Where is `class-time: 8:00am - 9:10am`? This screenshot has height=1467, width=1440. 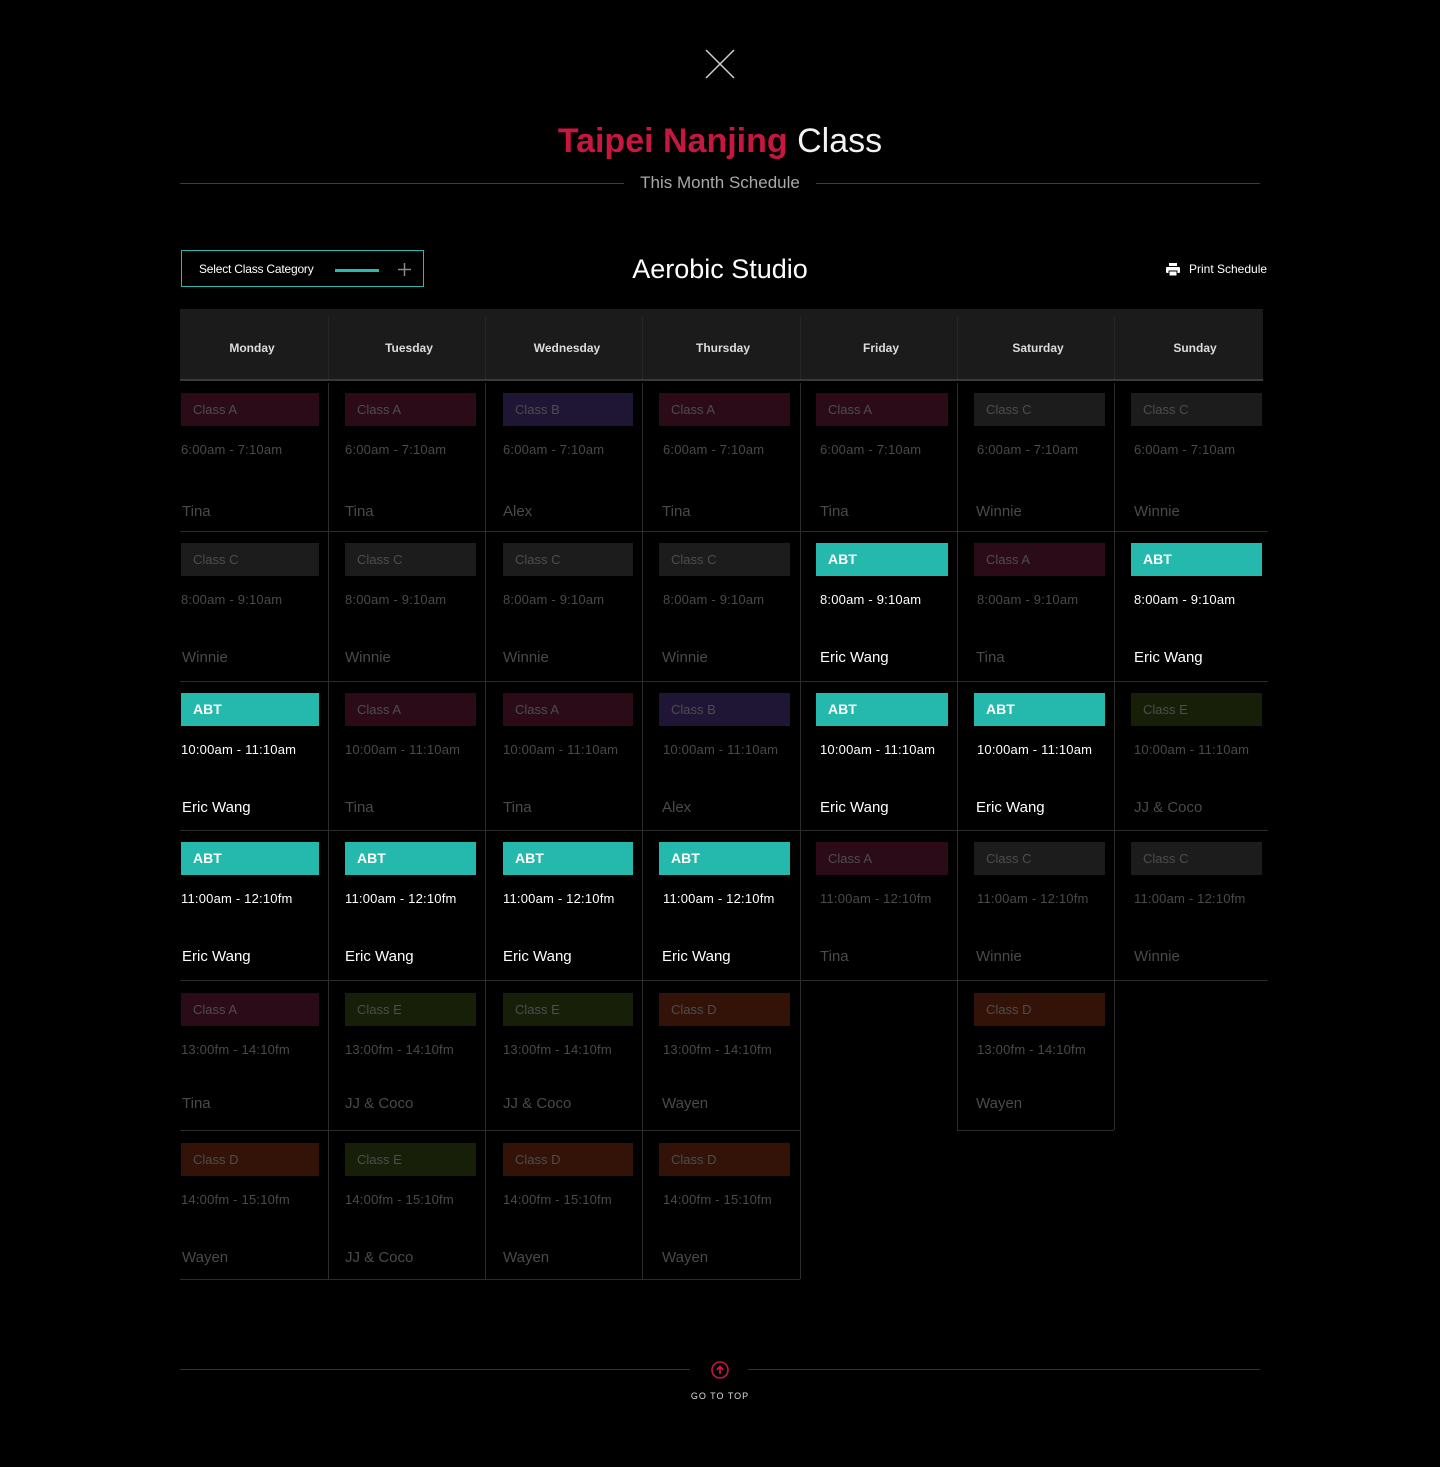 class-time: 8:00am - 9:10am is located at coordinates (232, 599).